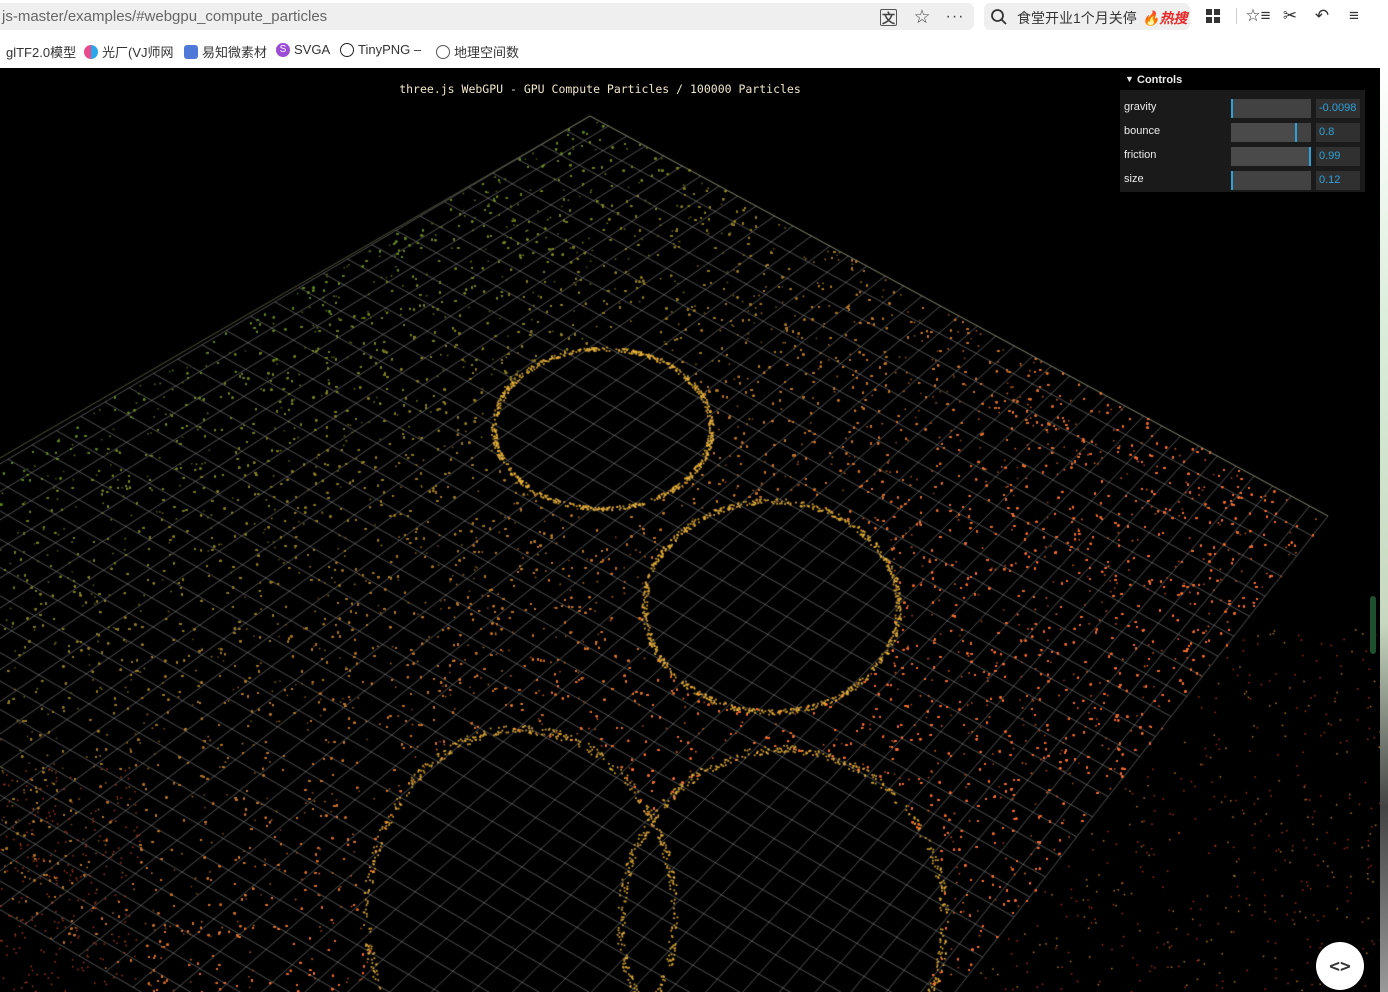  I want to click on window-edge, so click(1384, 530).